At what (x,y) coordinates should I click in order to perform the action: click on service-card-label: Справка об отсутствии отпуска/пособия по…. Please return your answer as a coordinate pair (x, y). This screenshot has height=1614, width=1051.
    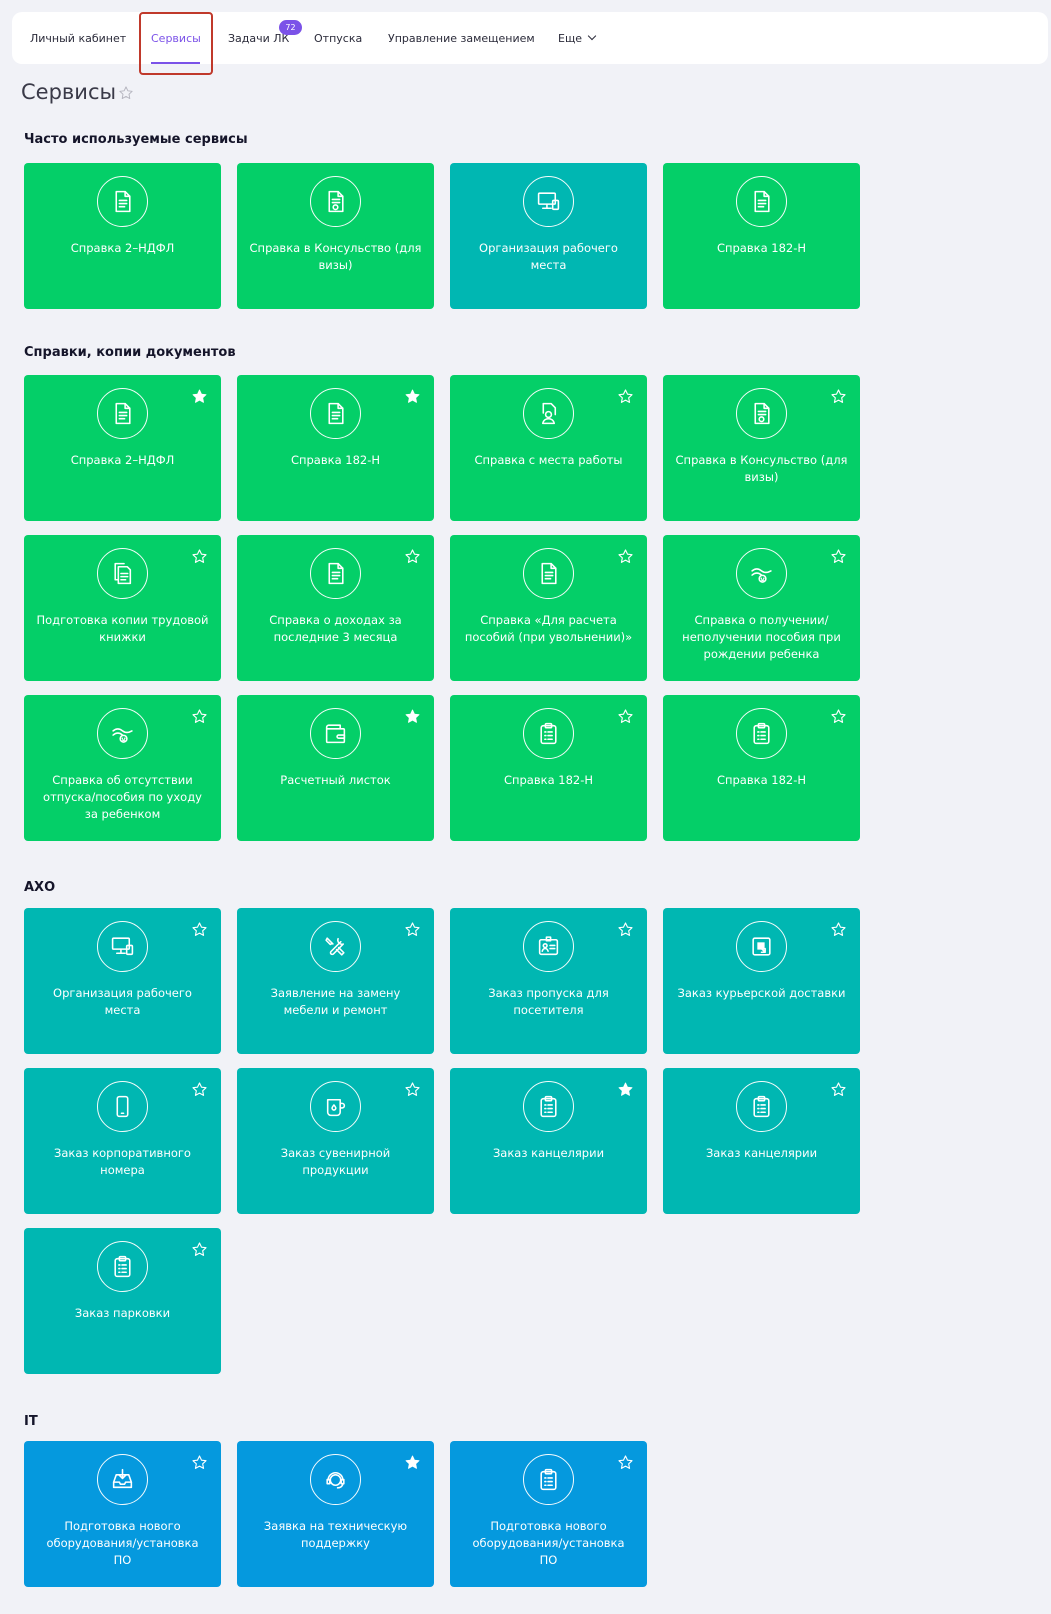
    Looking at the image, I should click on (122, 797).